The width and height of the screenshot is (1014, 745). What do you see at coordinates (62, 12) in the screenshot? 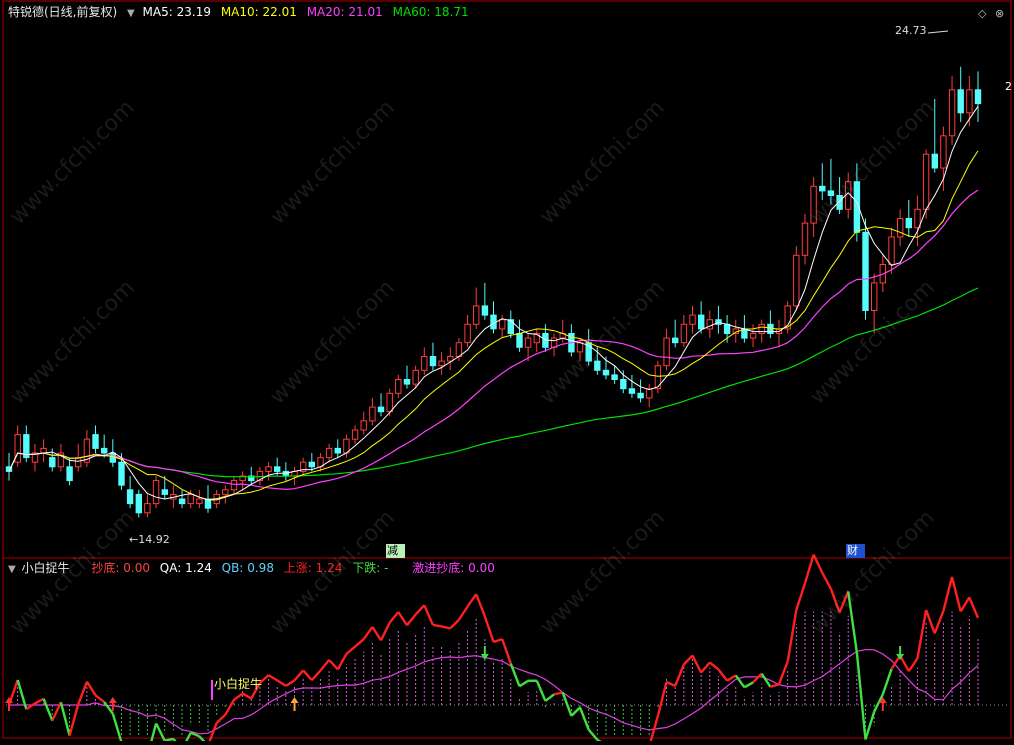
I see `stock-title: 特锐德(日线,前复权)` at bounding box center [62, 12].